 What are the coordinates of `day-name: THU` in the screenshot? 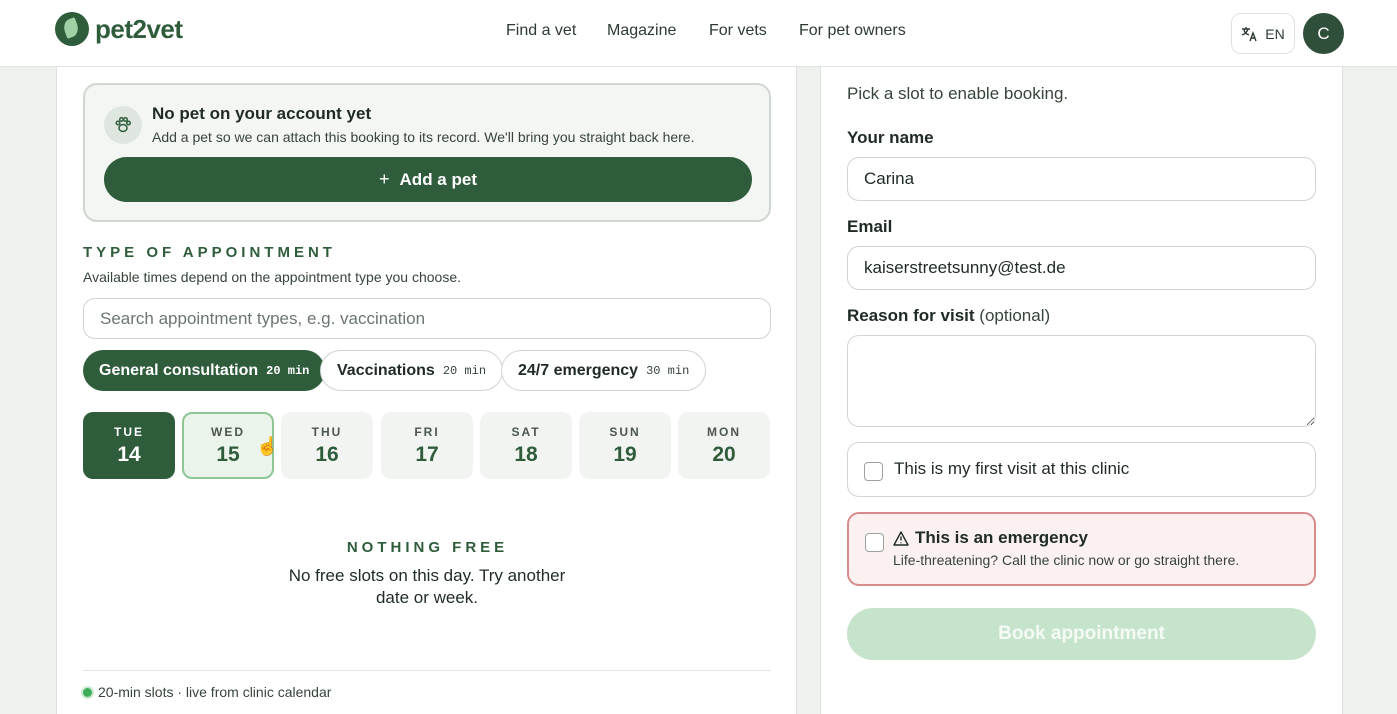 It's located at (327, 431).